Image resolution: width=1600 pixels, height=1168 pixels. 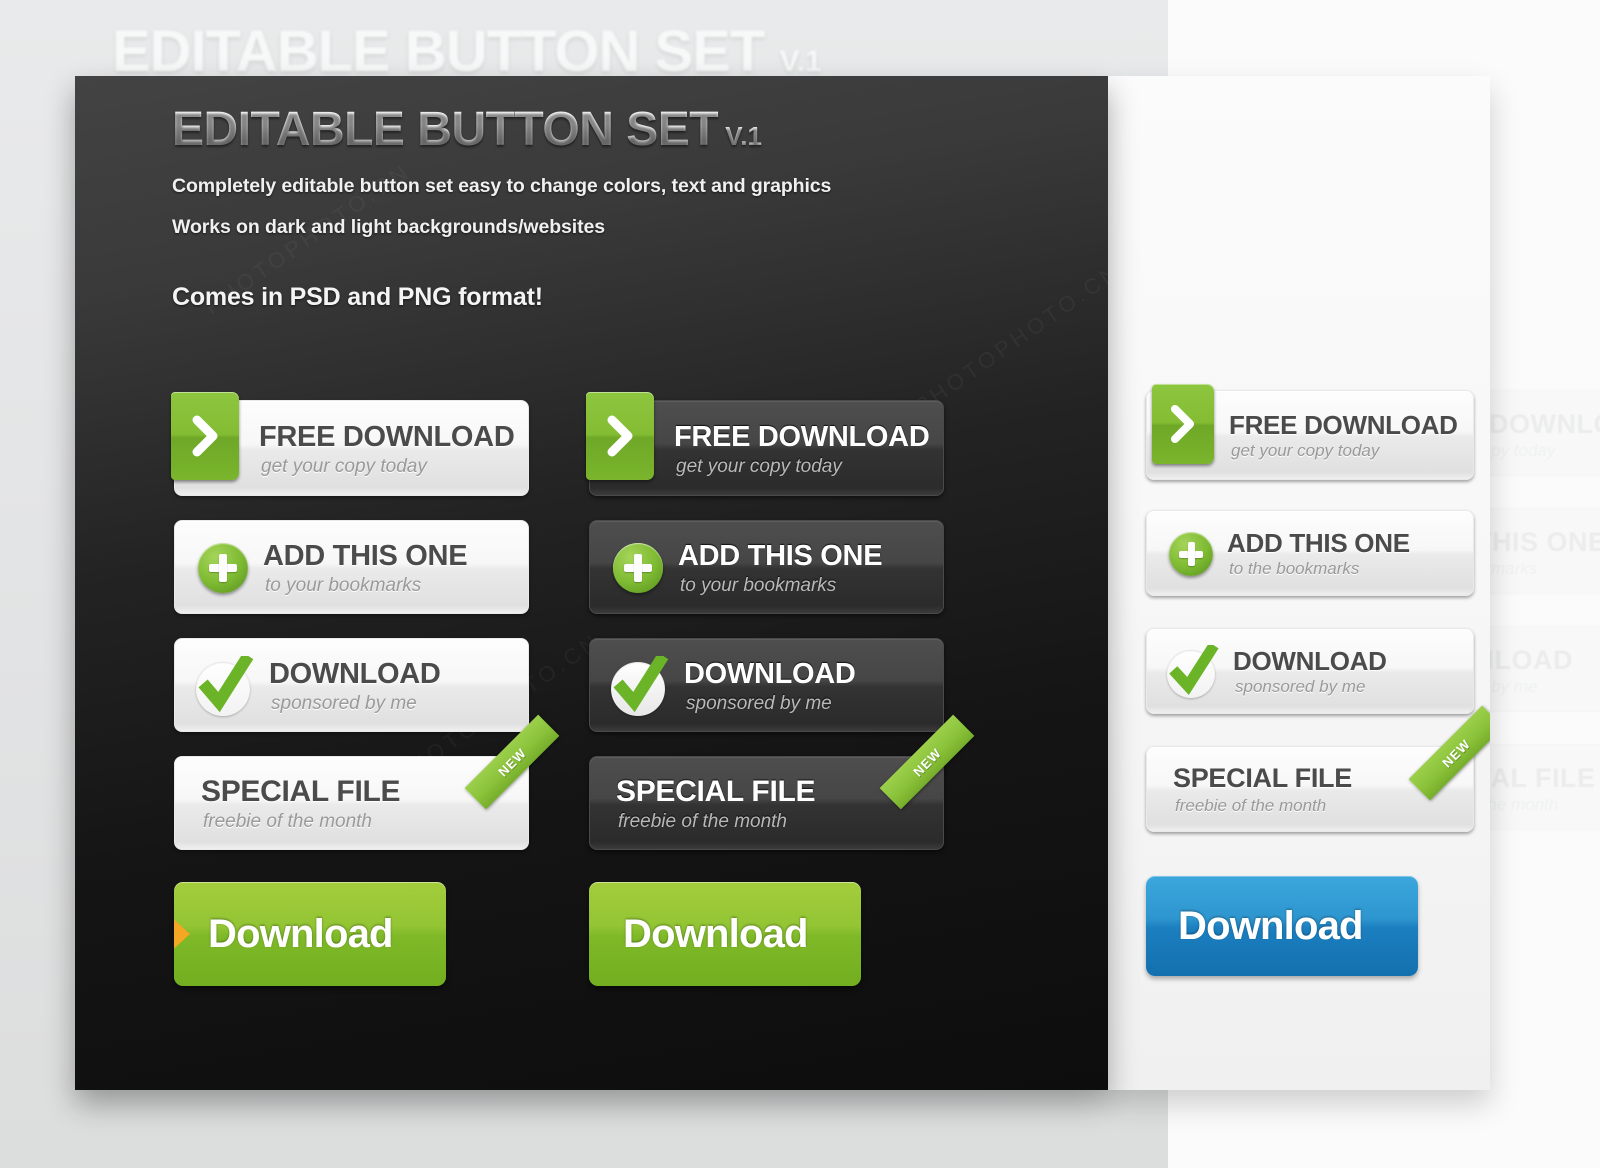 What do you see at coordinates (740, 136) in the screenshot?
I see `page-title-version: V.1` at bounding box center [740, 136].